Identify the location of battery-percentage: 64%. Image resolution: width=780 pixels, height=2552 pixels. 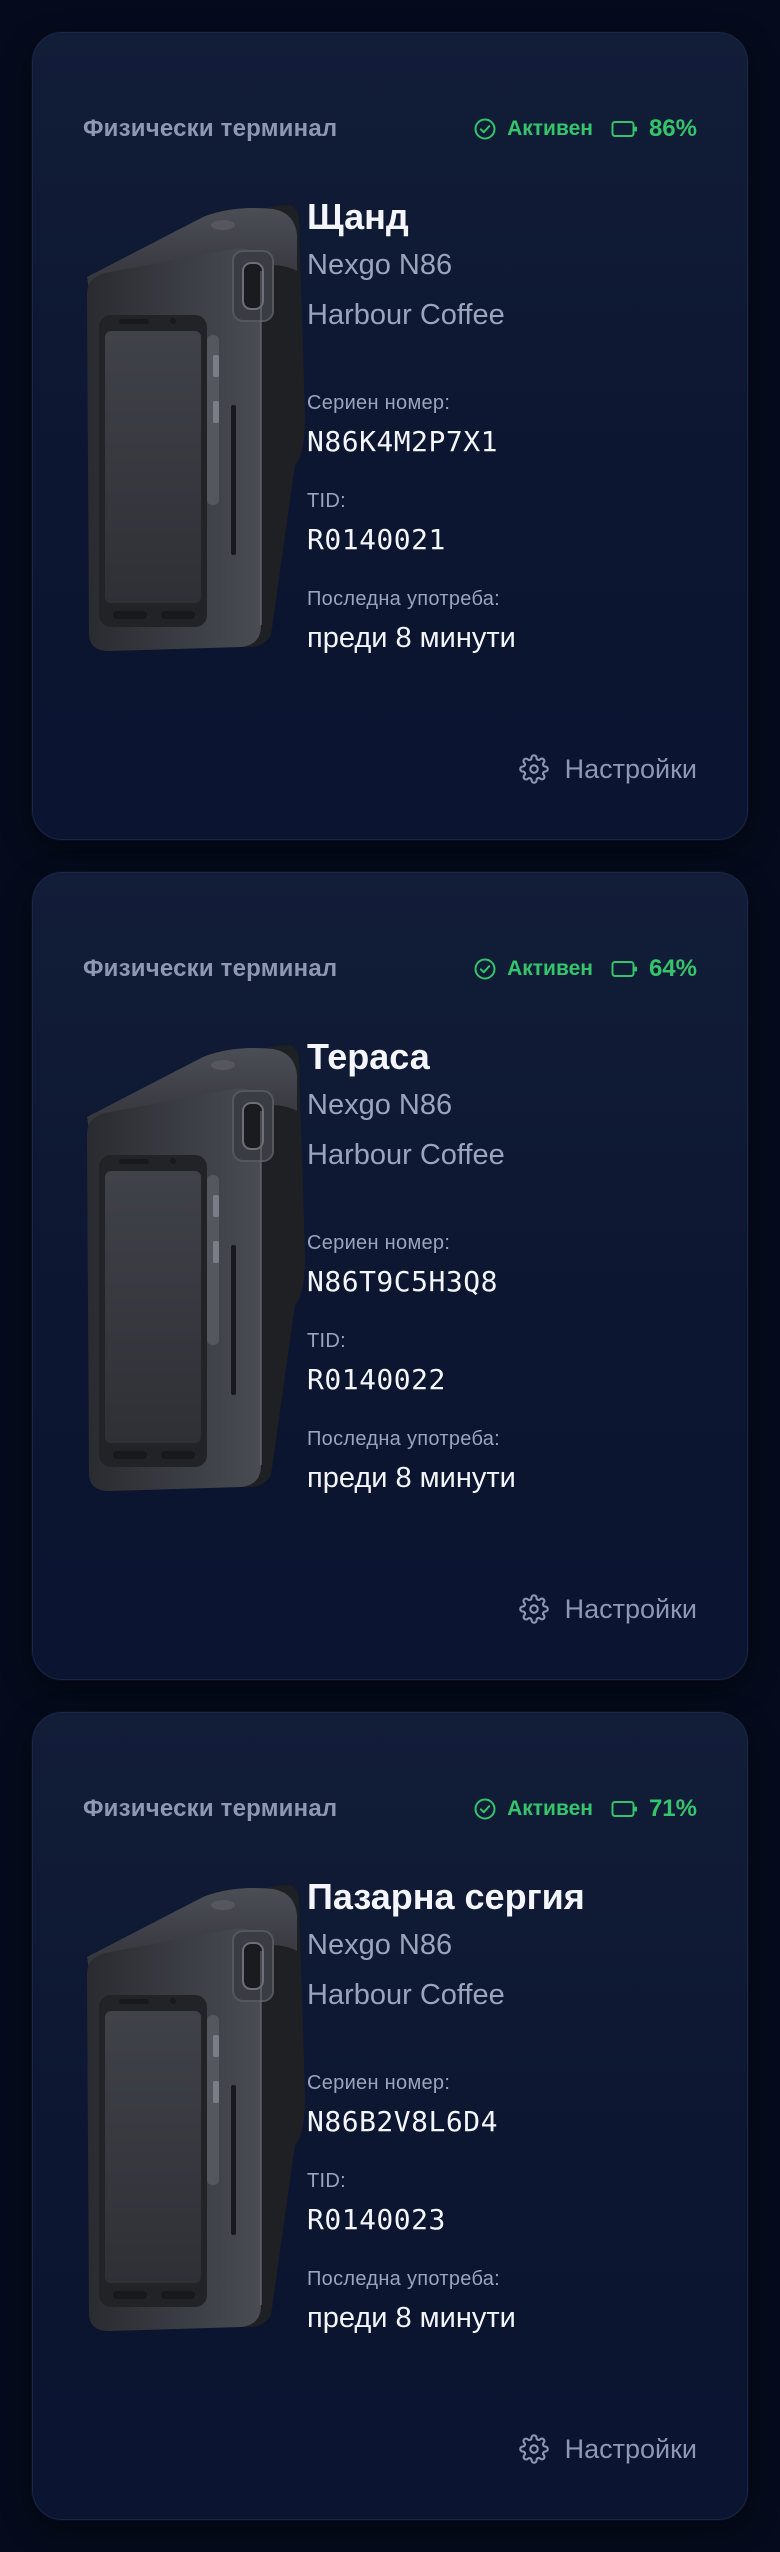
(672, 968).